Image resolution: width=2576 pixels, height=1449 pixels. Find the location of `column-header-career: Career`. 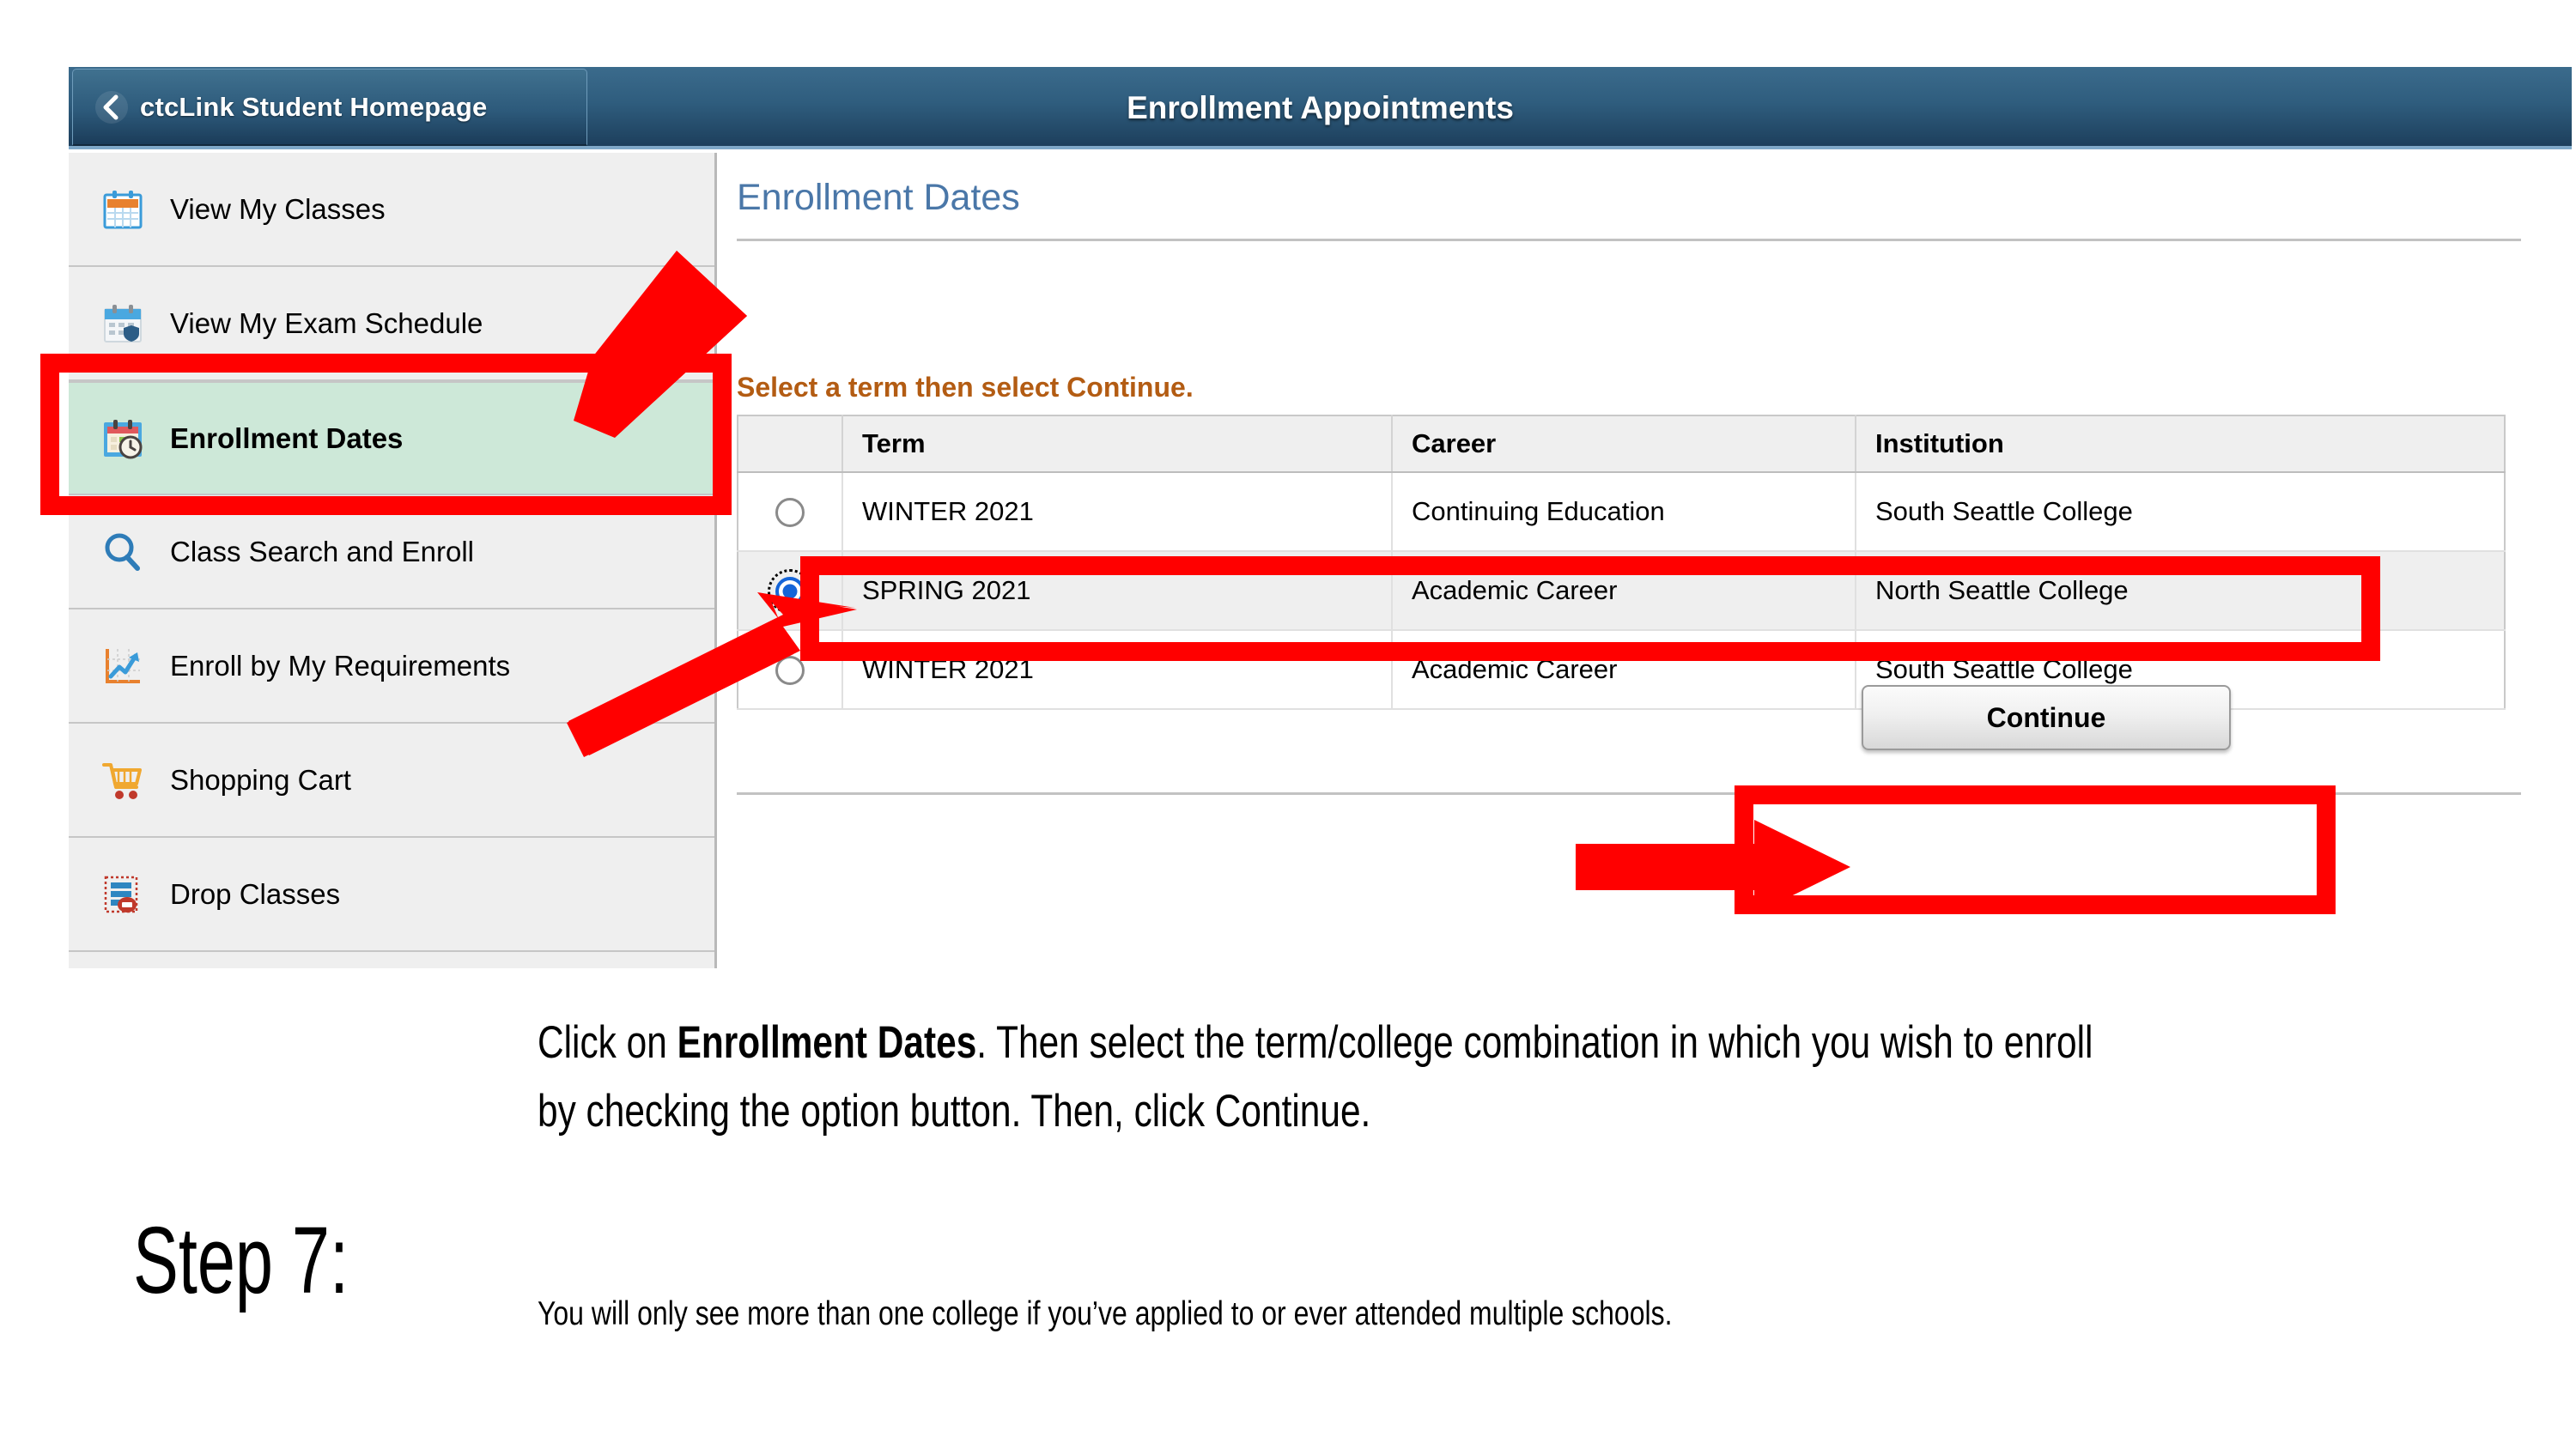

column-header-career: Career is located at coordinates (1624, 444).